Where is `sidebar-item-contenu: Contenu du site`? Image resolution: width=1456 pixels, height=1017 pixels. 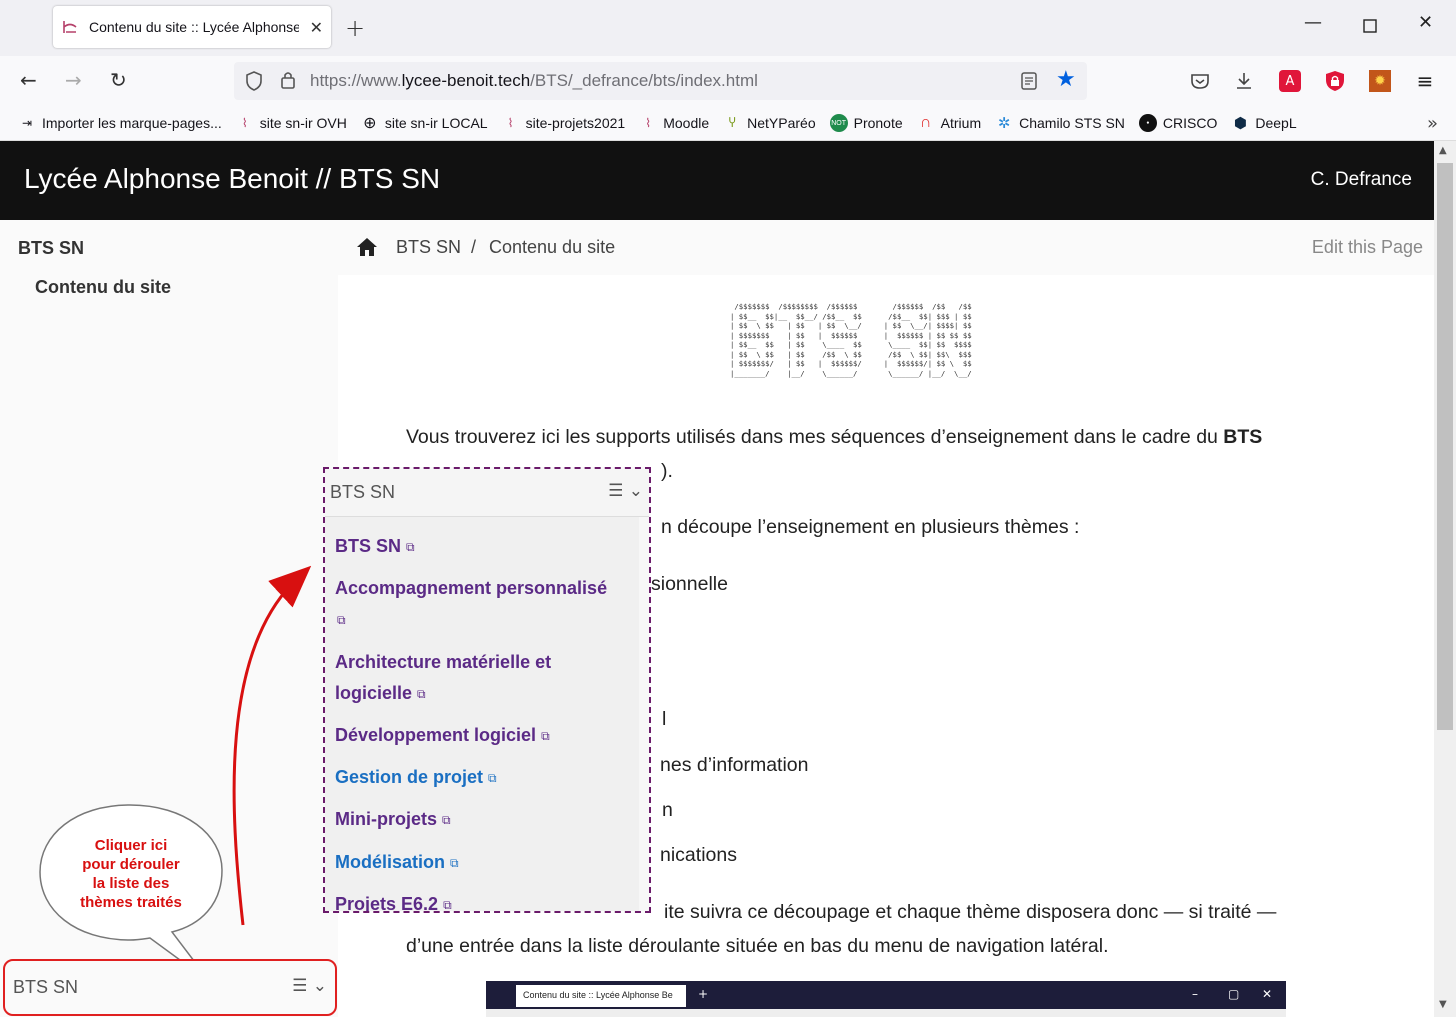
sidebar-item-contenu: Contenu du site is located at coordinates (103, 287).